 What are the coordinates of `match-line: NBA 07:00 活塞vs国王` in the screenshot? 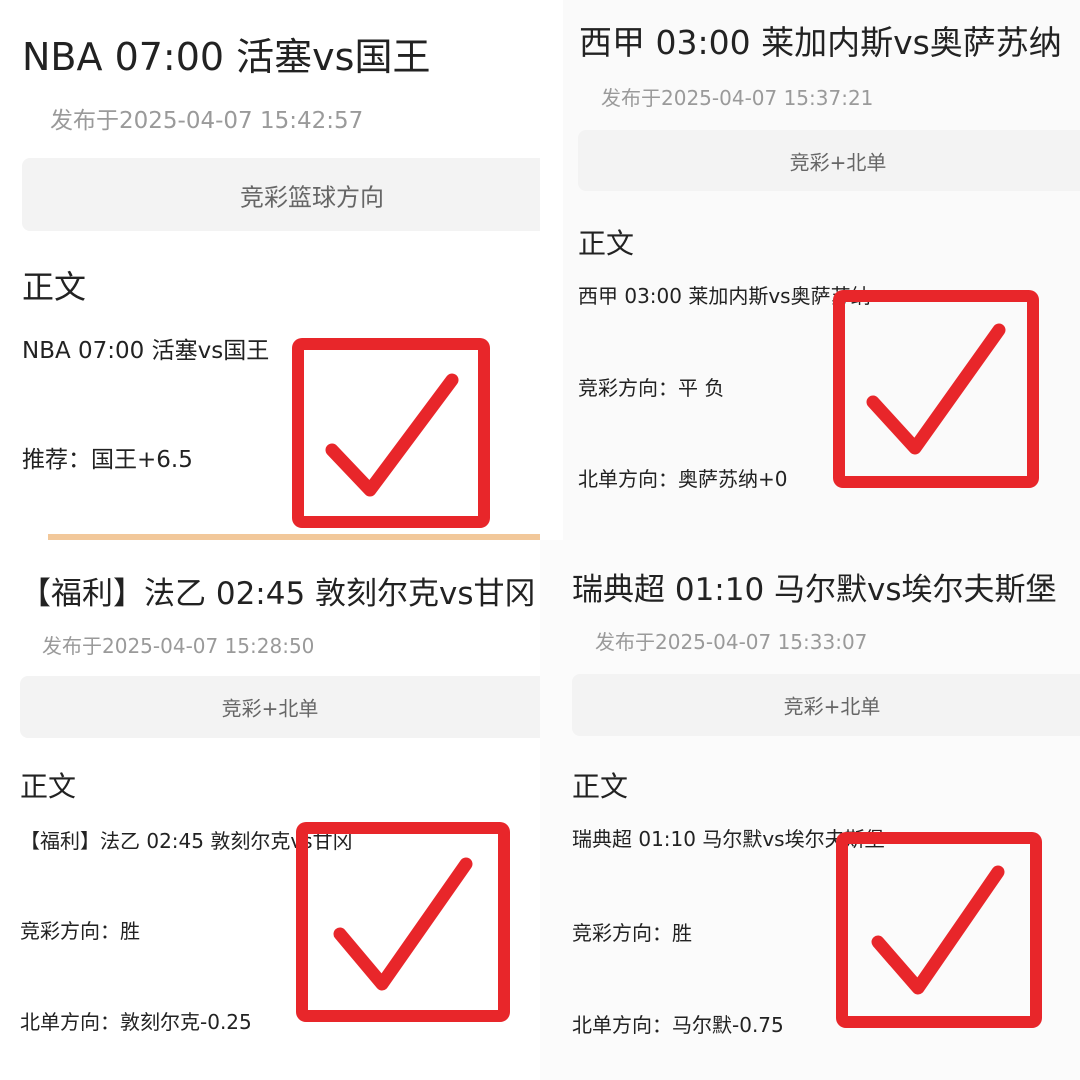 It's located at (146, 351).